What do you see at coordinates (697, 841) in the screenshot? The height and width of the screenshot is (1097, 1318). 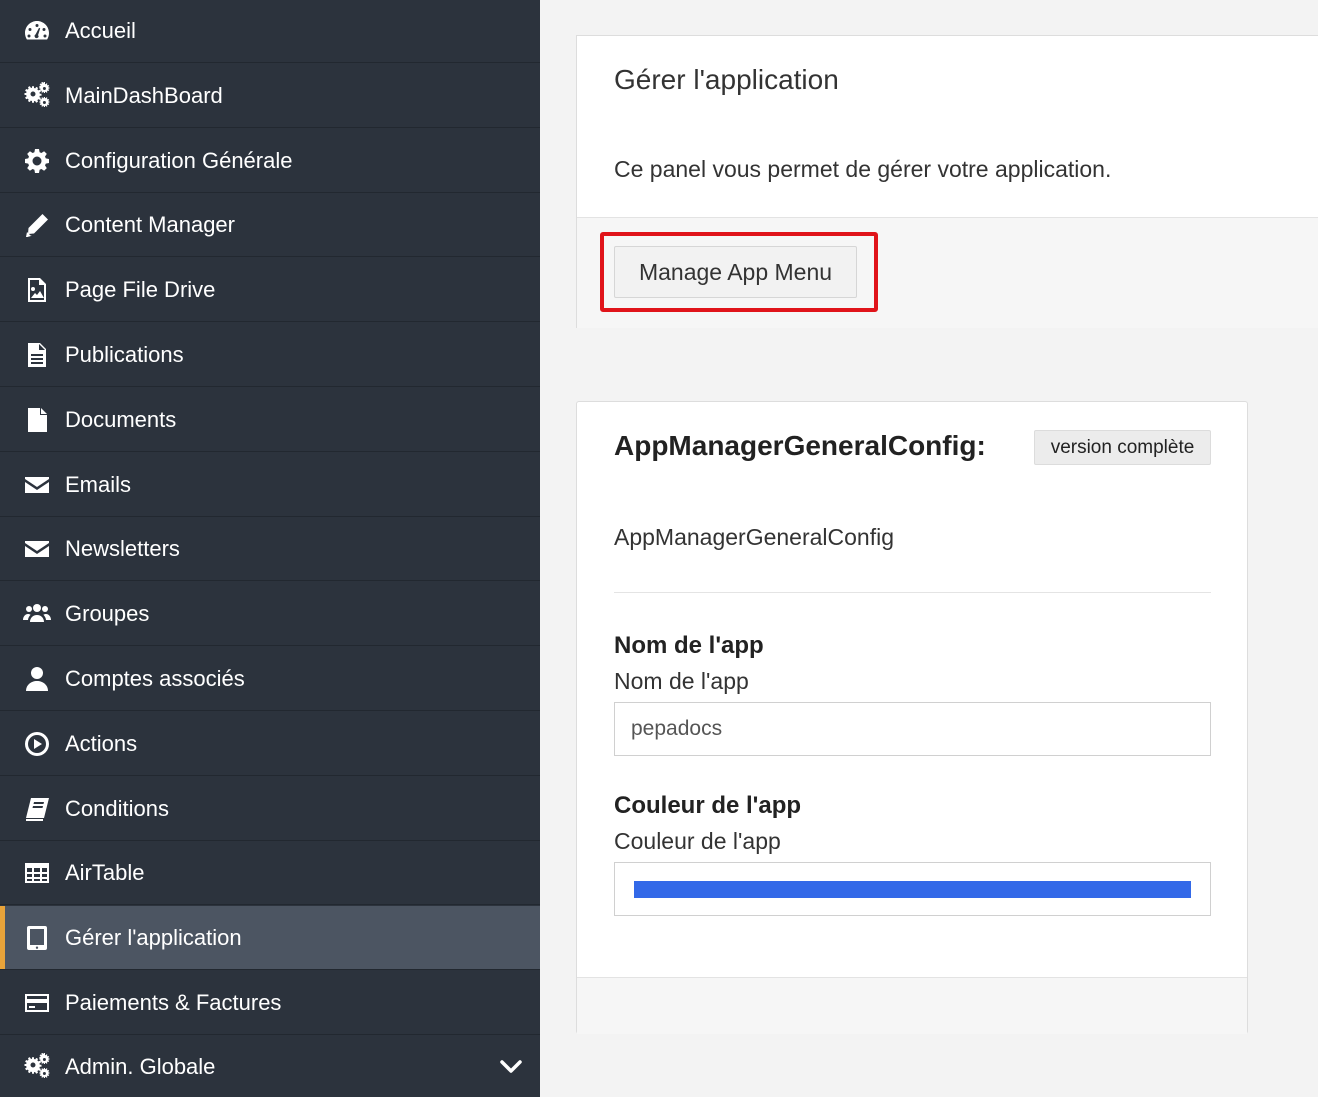 I see `app-color-help: Couleur de l'app` at bounding box center [697, 841].